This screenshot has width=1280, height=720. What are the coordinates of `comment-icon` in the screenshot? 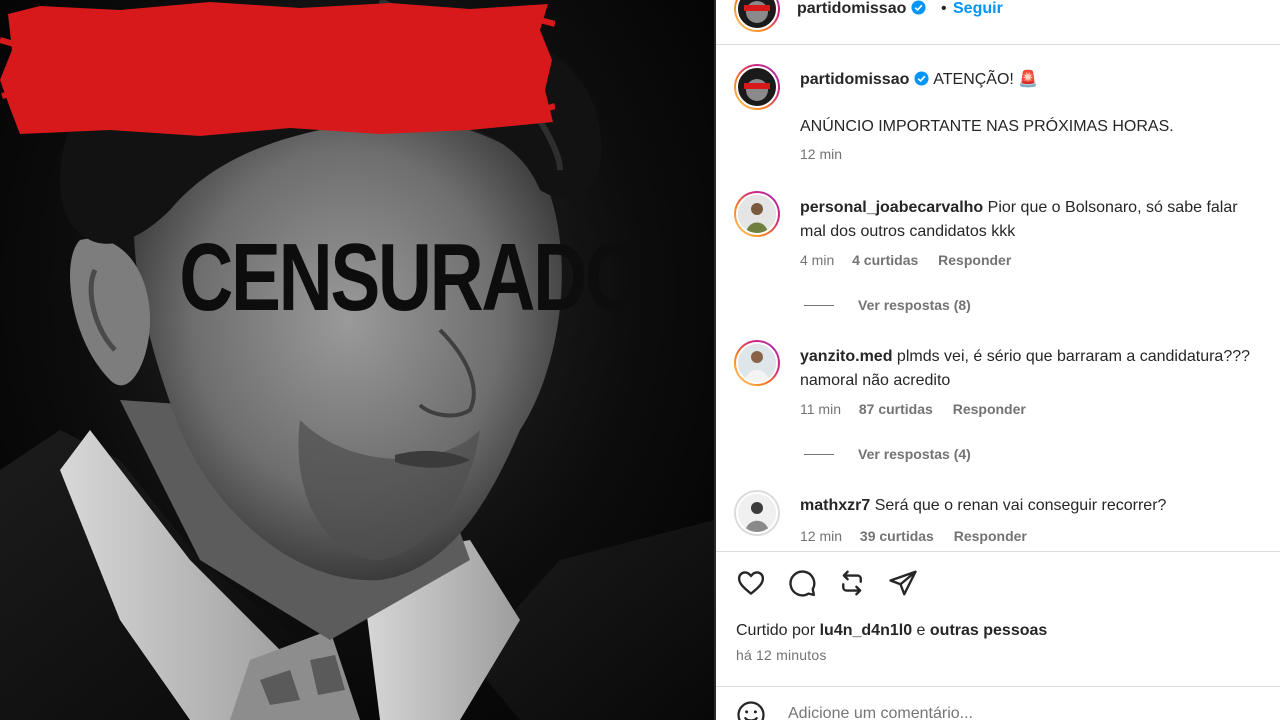 It's located at (802, 583).